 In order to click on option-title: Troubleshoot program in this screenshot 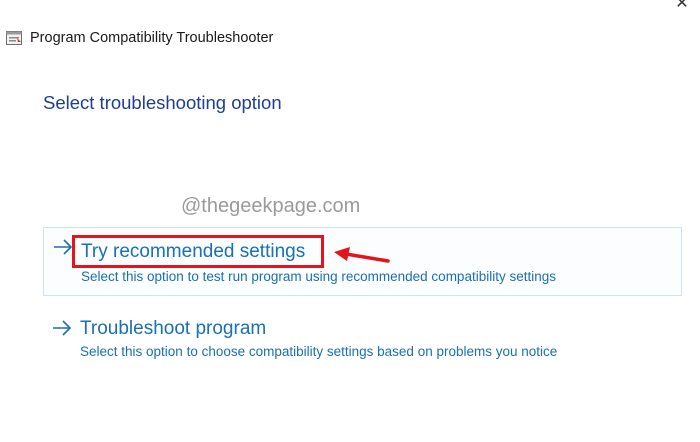, I will do `click(173, 329)`.